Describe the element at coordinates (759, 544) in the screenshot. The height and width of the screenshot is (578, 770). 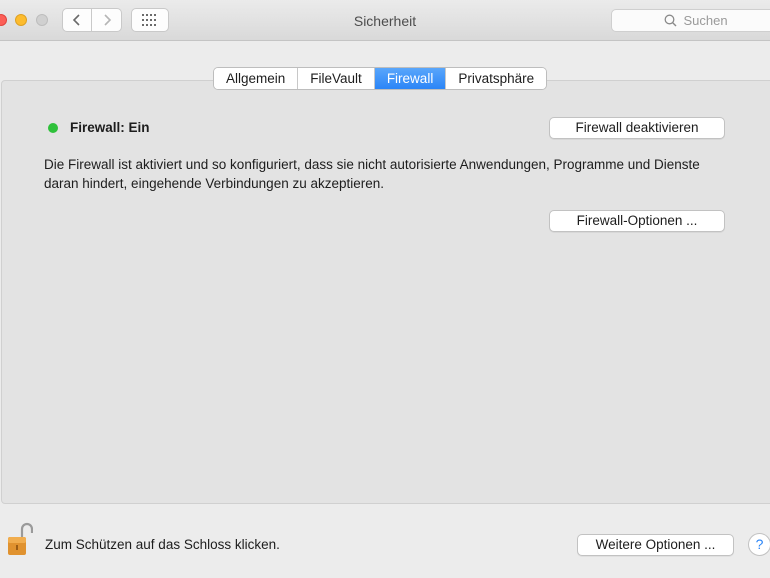
I see `help-button: ?` at that location.